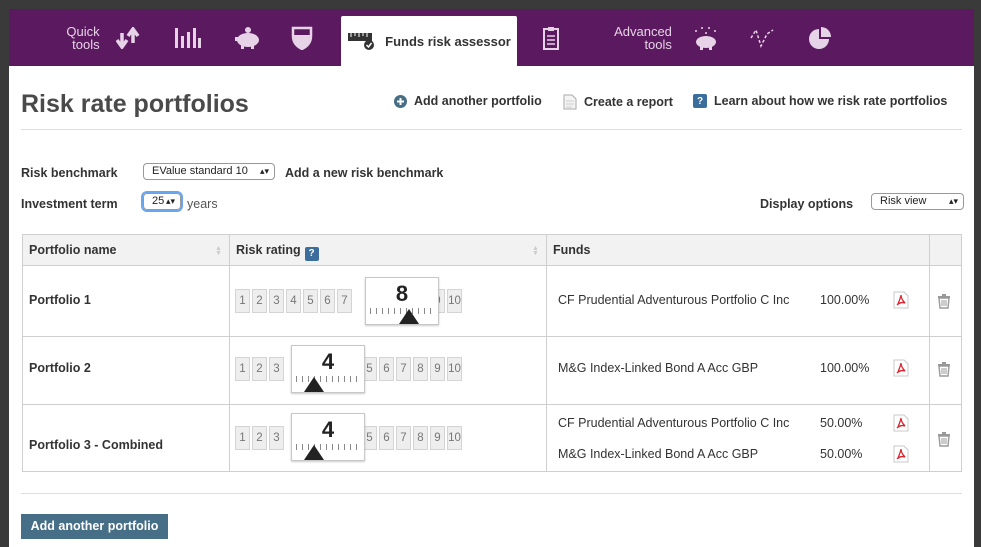  Describe the element at coordinates (491, 129) in the screenshot. I see `header-divider` at that location.